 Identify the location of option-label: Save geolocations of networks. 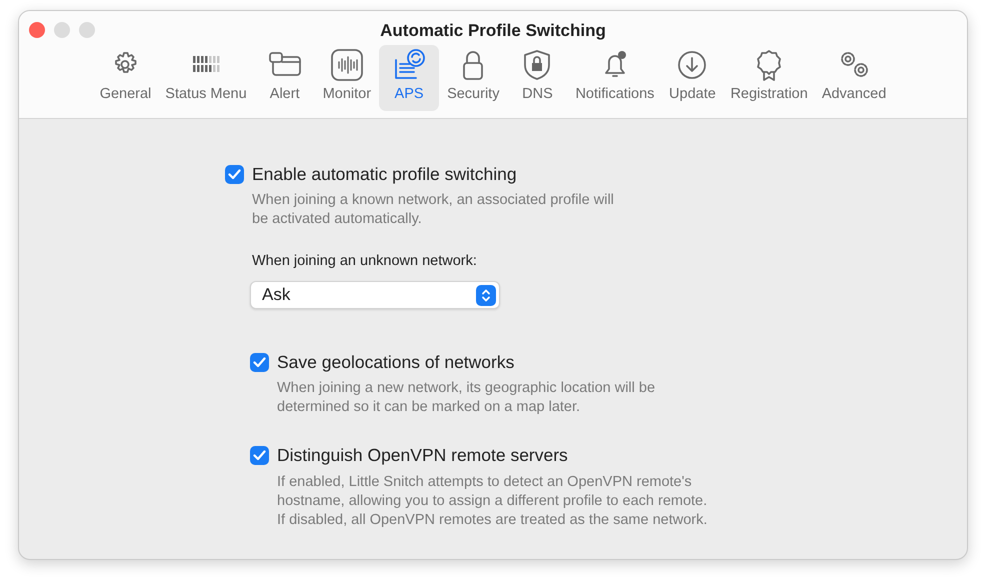
(395, 362).